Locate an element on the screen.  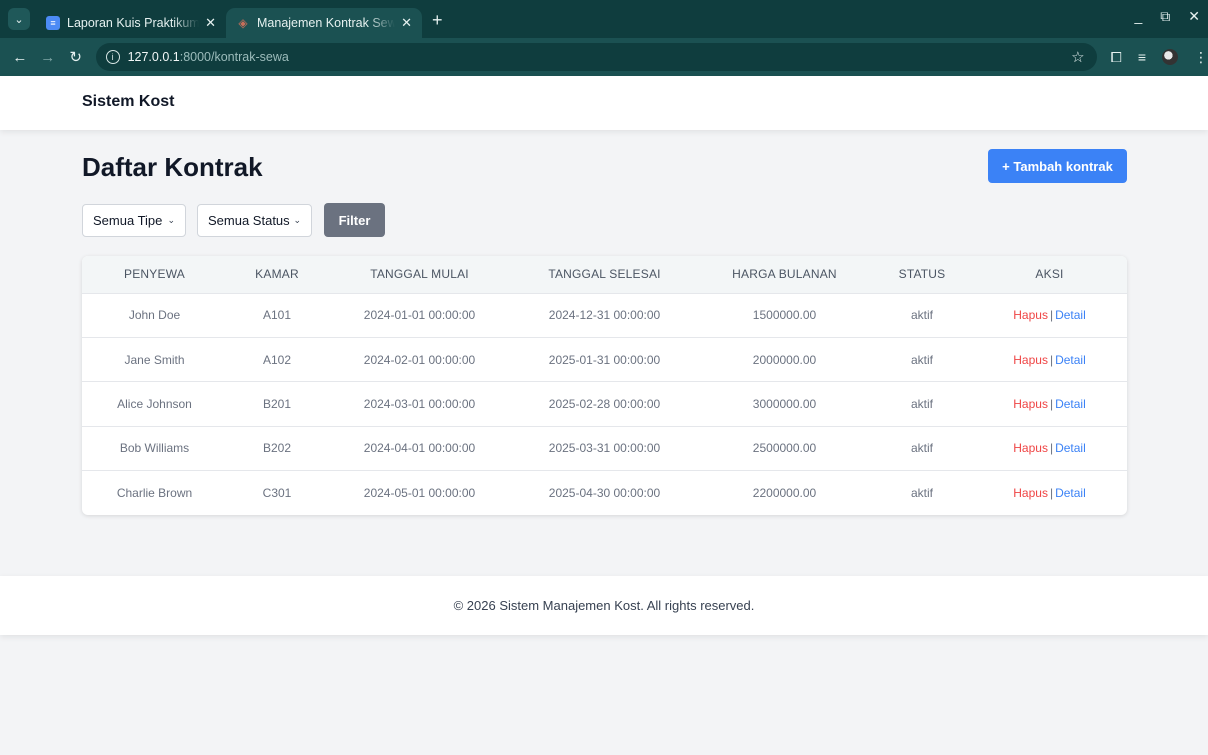
extensions-icon: ⧠ is located at coordinates (1116, 57).